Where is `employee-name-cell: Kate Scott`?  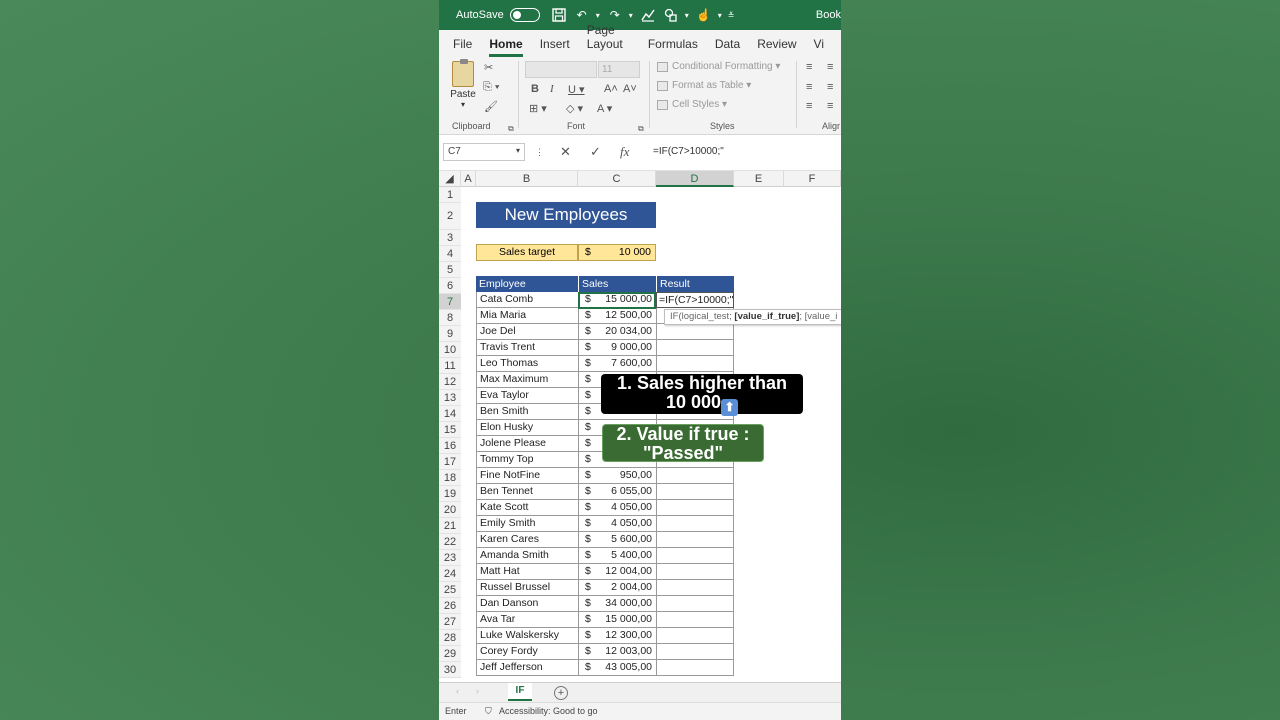 employee-name-cell: Kate Scott is located at coordinates (527, 508).